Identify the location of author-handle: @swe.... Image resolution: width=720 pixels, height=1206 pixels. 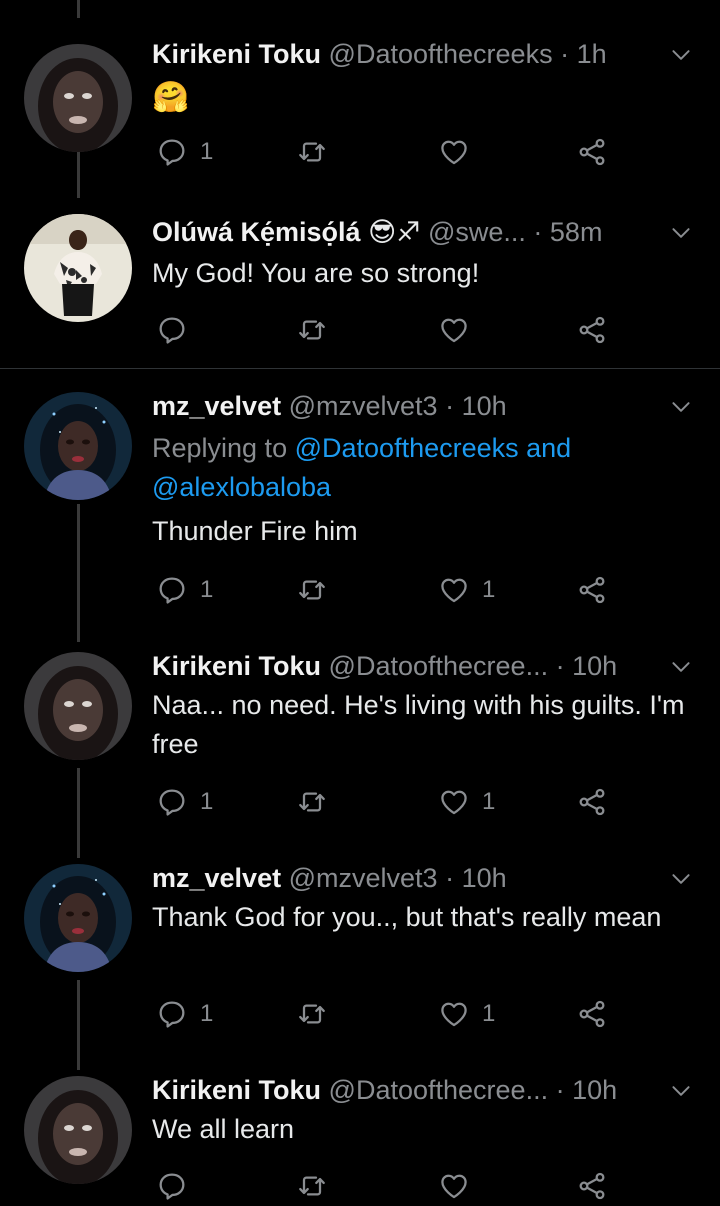
(477, 232).